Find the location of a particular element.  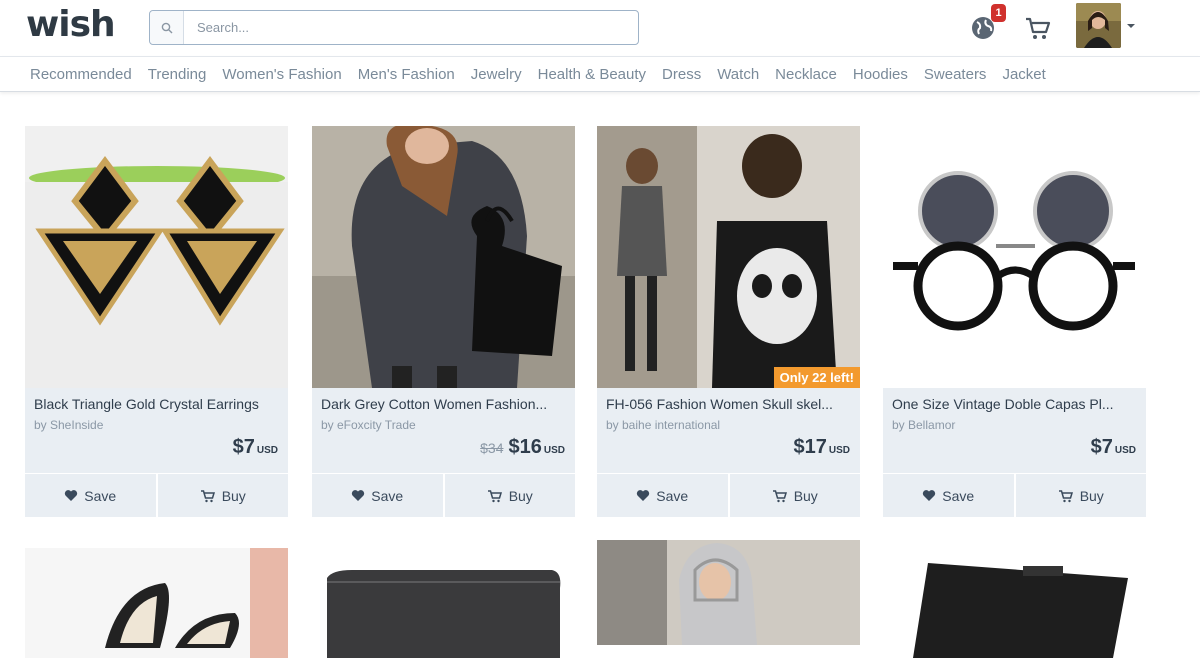

nav-item-necklace: Necklace is located at coordinates (806, 74).